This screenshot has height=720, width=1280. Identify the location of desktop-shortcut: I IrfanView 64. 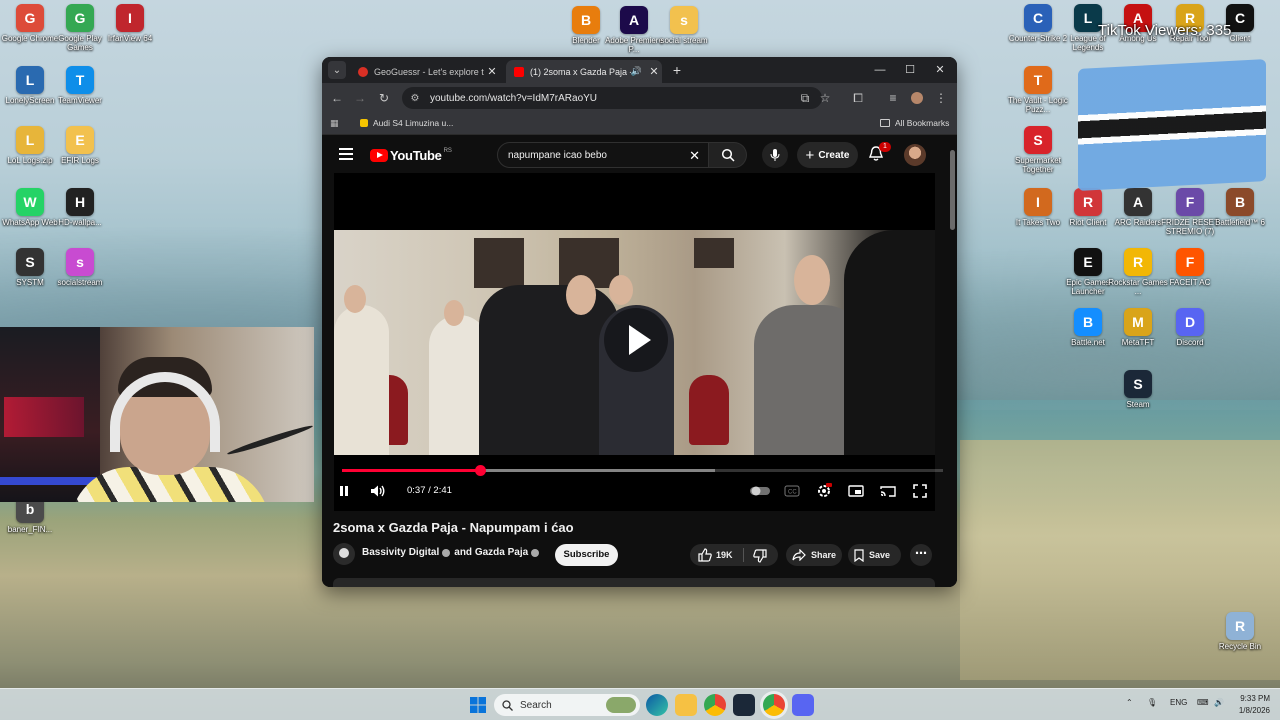
(130, 23).